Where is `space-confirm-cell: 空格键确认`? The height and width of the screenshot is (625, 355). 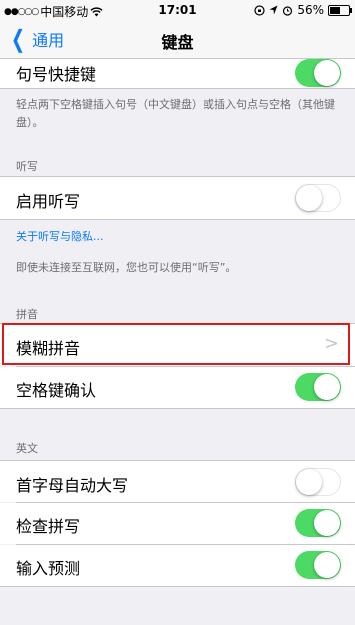
space-confirm-cell: 空格键确认 is located at coordinates (177, 387).